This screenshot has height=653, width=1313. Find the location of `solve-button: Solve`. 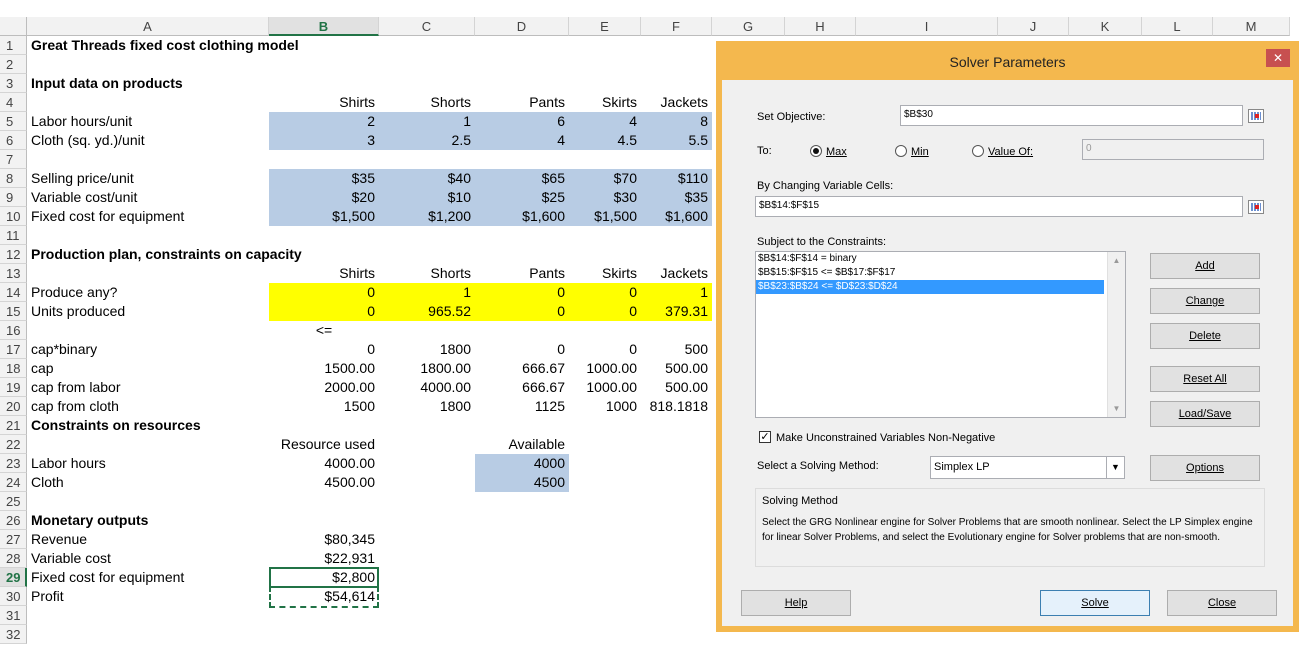

solve-button: Solve is located at coordinates (1095, 603).